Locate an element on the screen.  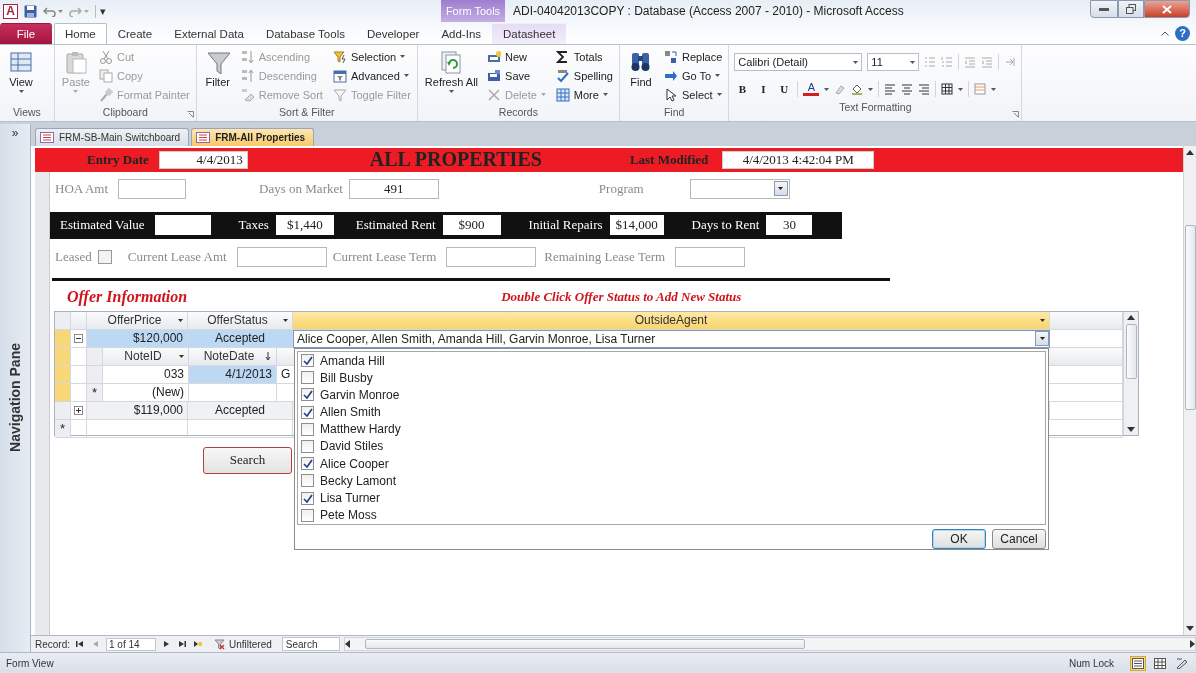
ribbon-button: Save is located at coordinates (516, 75).